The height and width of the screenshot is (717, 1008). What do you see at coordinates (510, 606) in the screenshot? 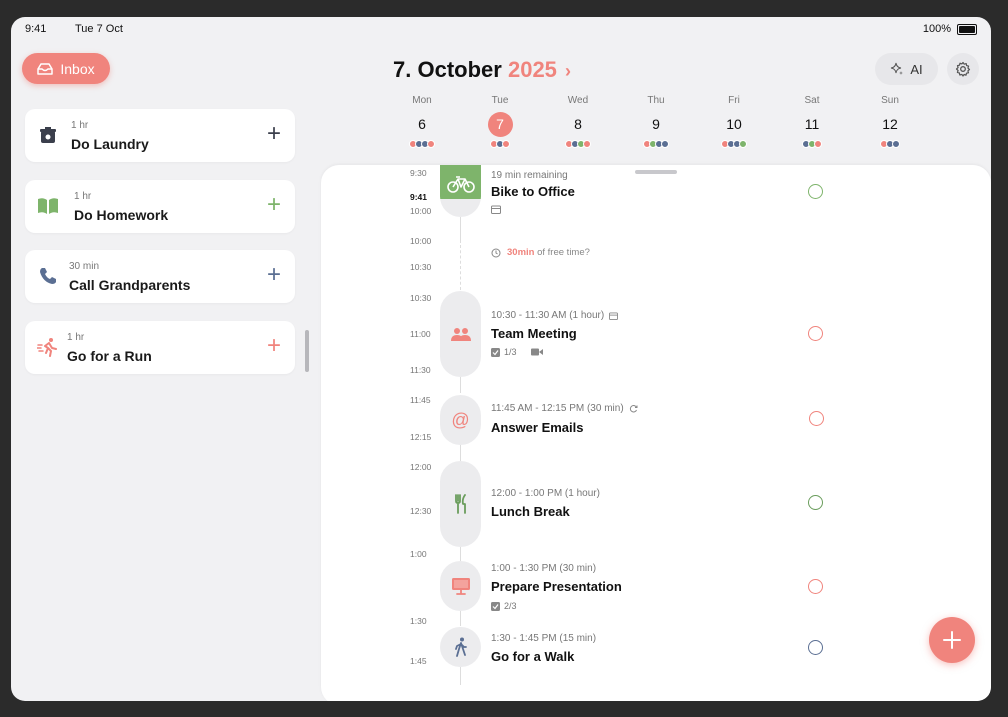
I see `subtask-count: 2/3` at bounding box center [510, 606].